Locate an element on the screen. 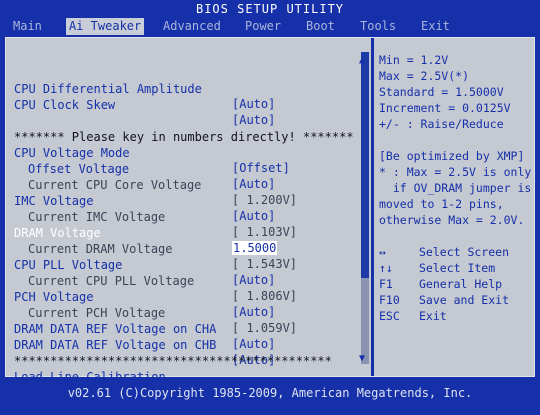 Image resolution: width=540 pixels, height=415 pixels. panel-divider is located at coordinates (372, 207).